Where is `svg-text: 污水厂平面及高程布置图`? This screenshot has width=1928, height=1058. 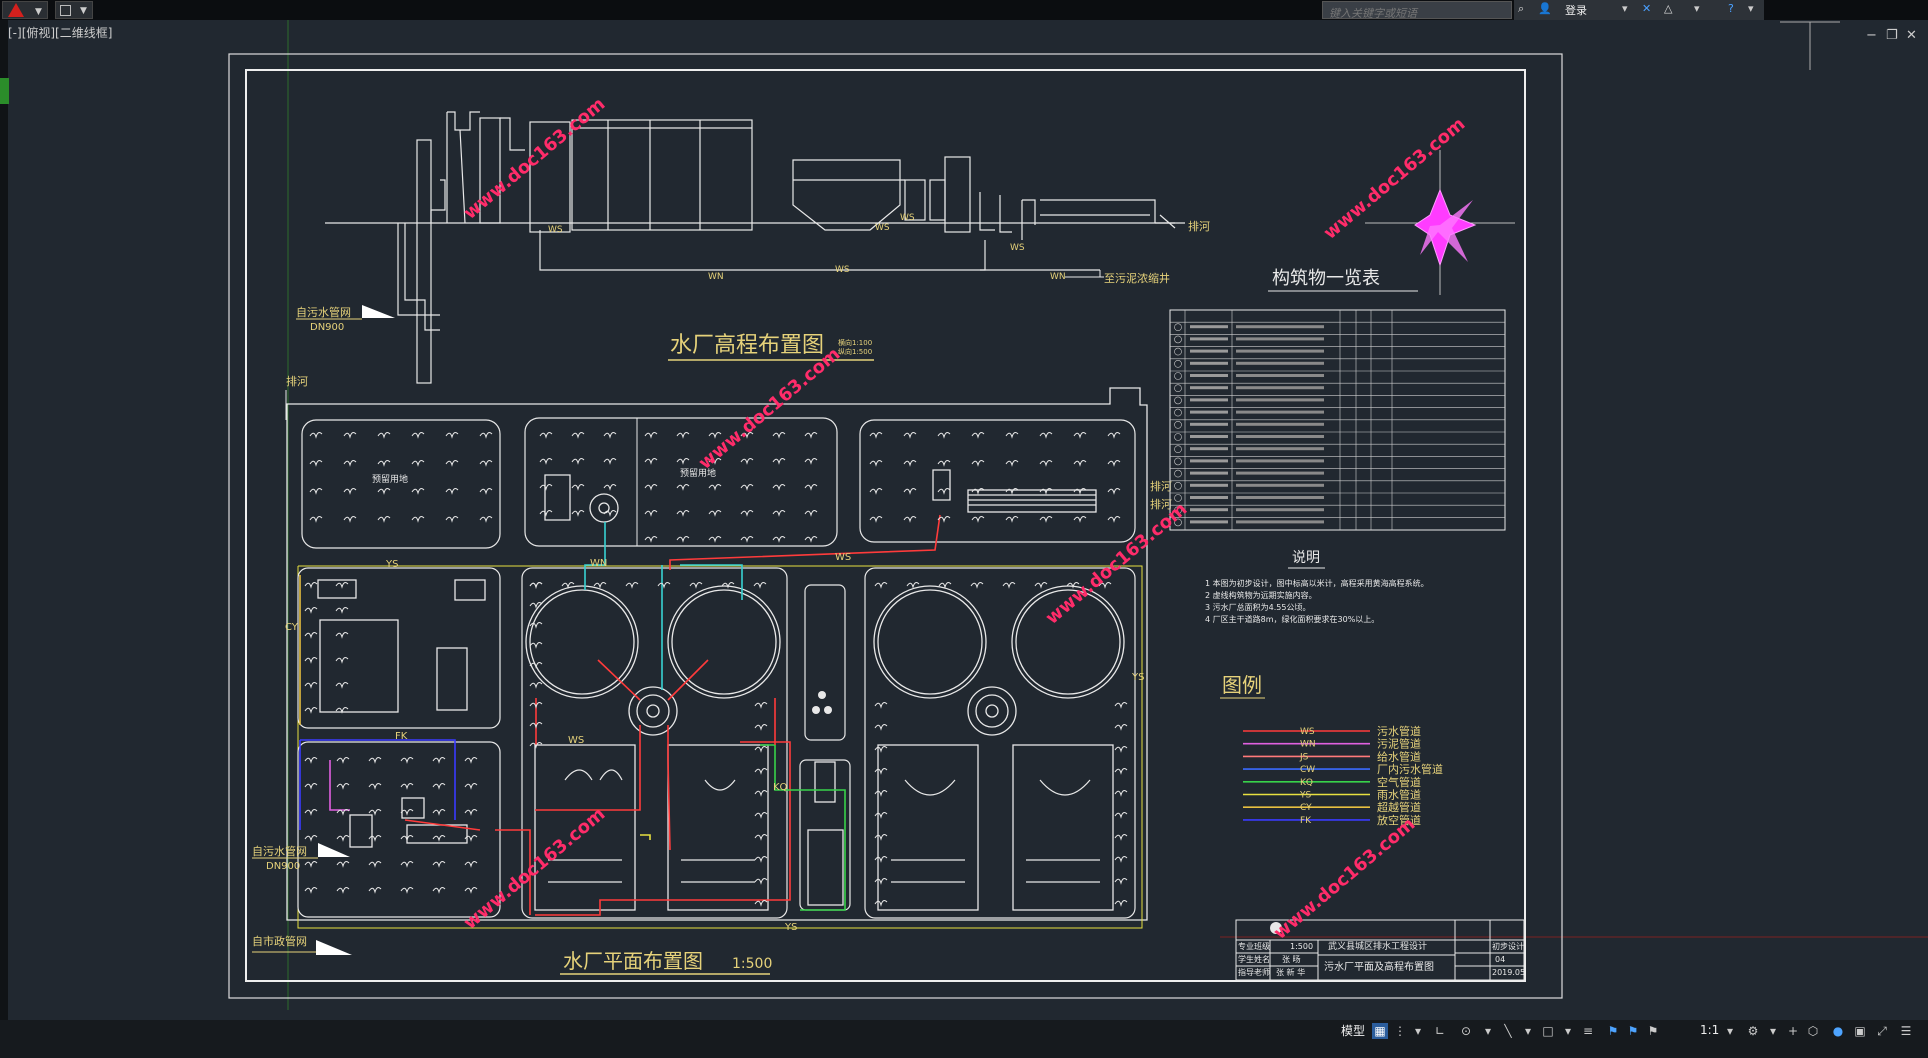 svg-text: 污水厂平面及高程布置图 is located at coordinates (1379, 966).